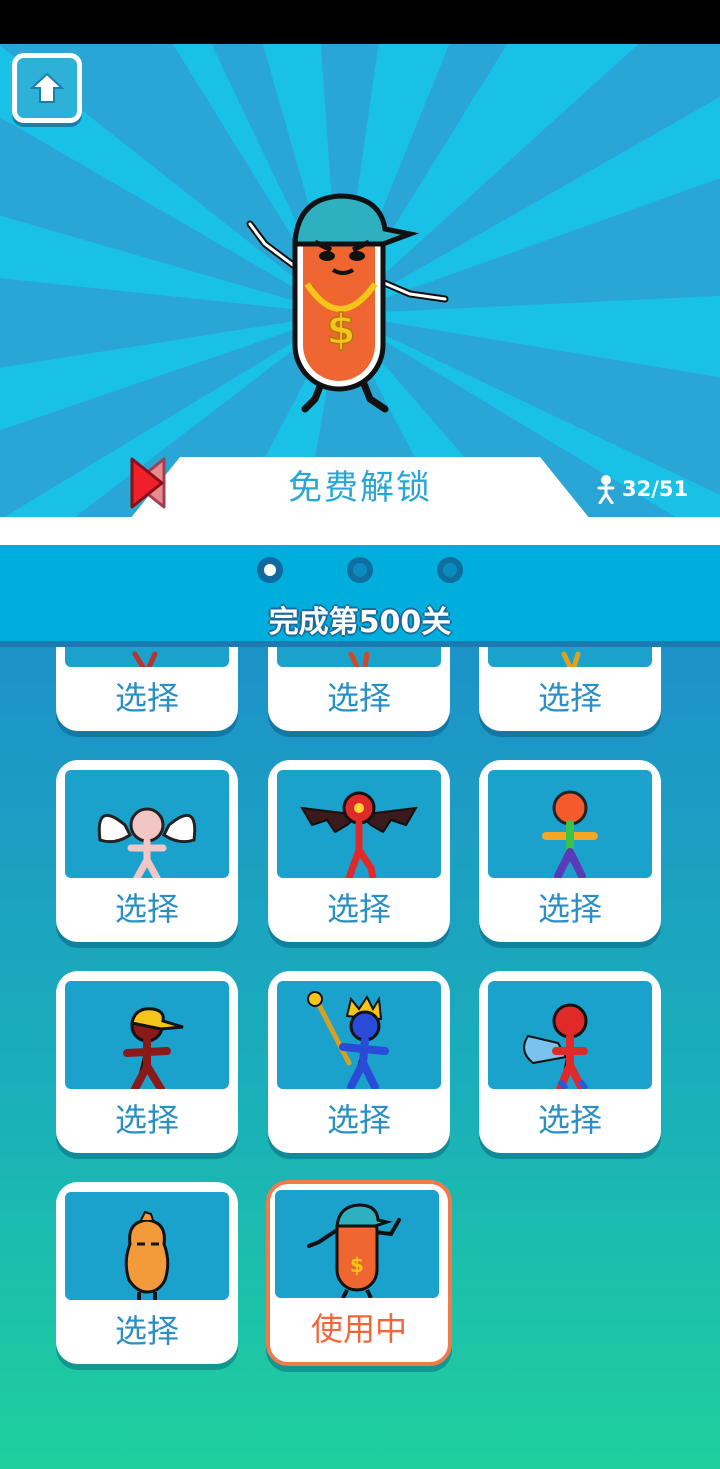  What do you see at coordinates (347, 303) in the screenshot?
I see `sausage-rapper-character: $` at bounding box center [347, 303].